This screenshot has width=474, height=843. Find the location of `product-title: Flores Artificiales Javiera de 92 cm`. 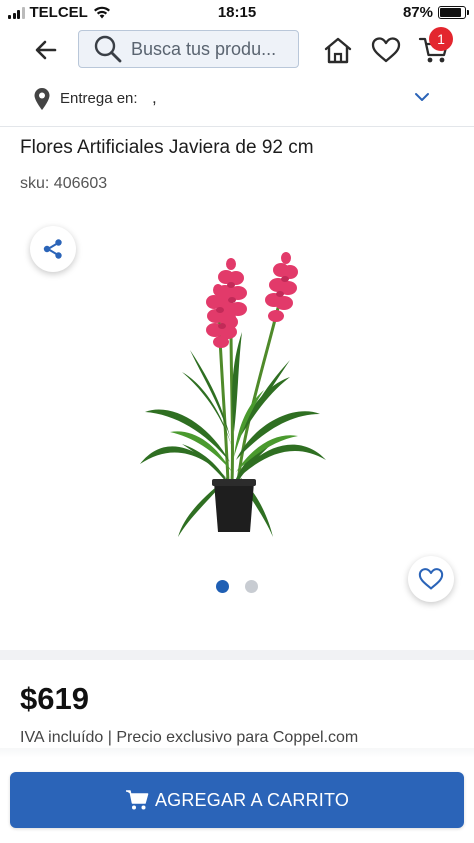

product-title: Flores Artificiales Javiera de 92 cm is located at coordinates (167, 147).